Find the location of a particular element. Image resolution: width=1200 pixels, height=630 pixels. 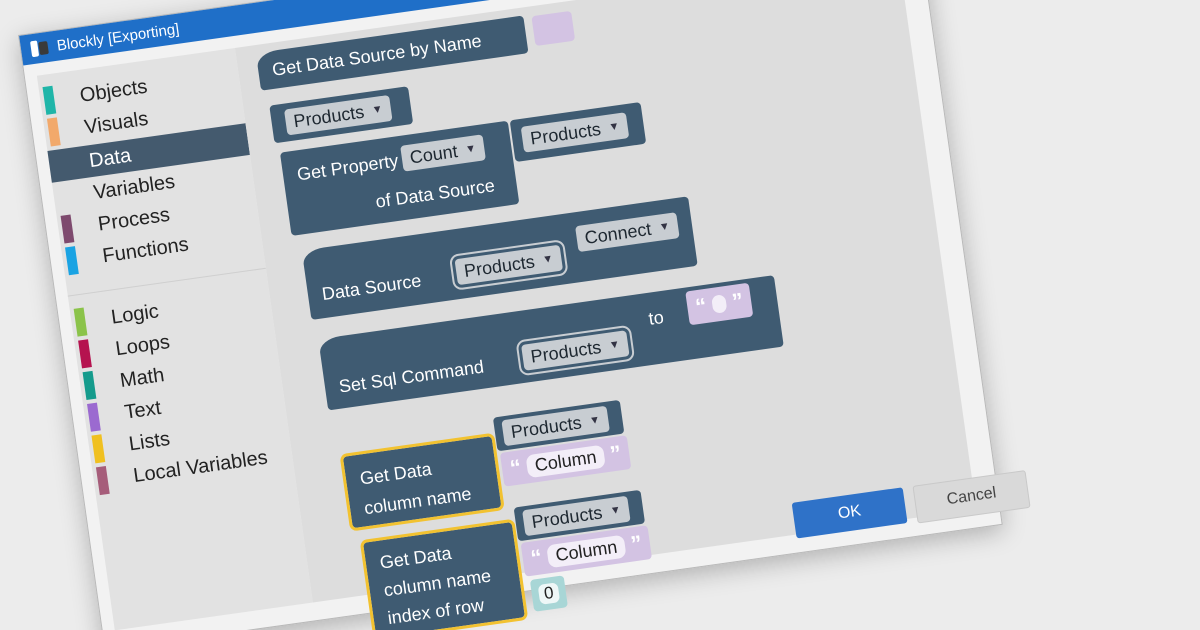

toolbox-item-label: Functions is located at coordinates (145, 249).